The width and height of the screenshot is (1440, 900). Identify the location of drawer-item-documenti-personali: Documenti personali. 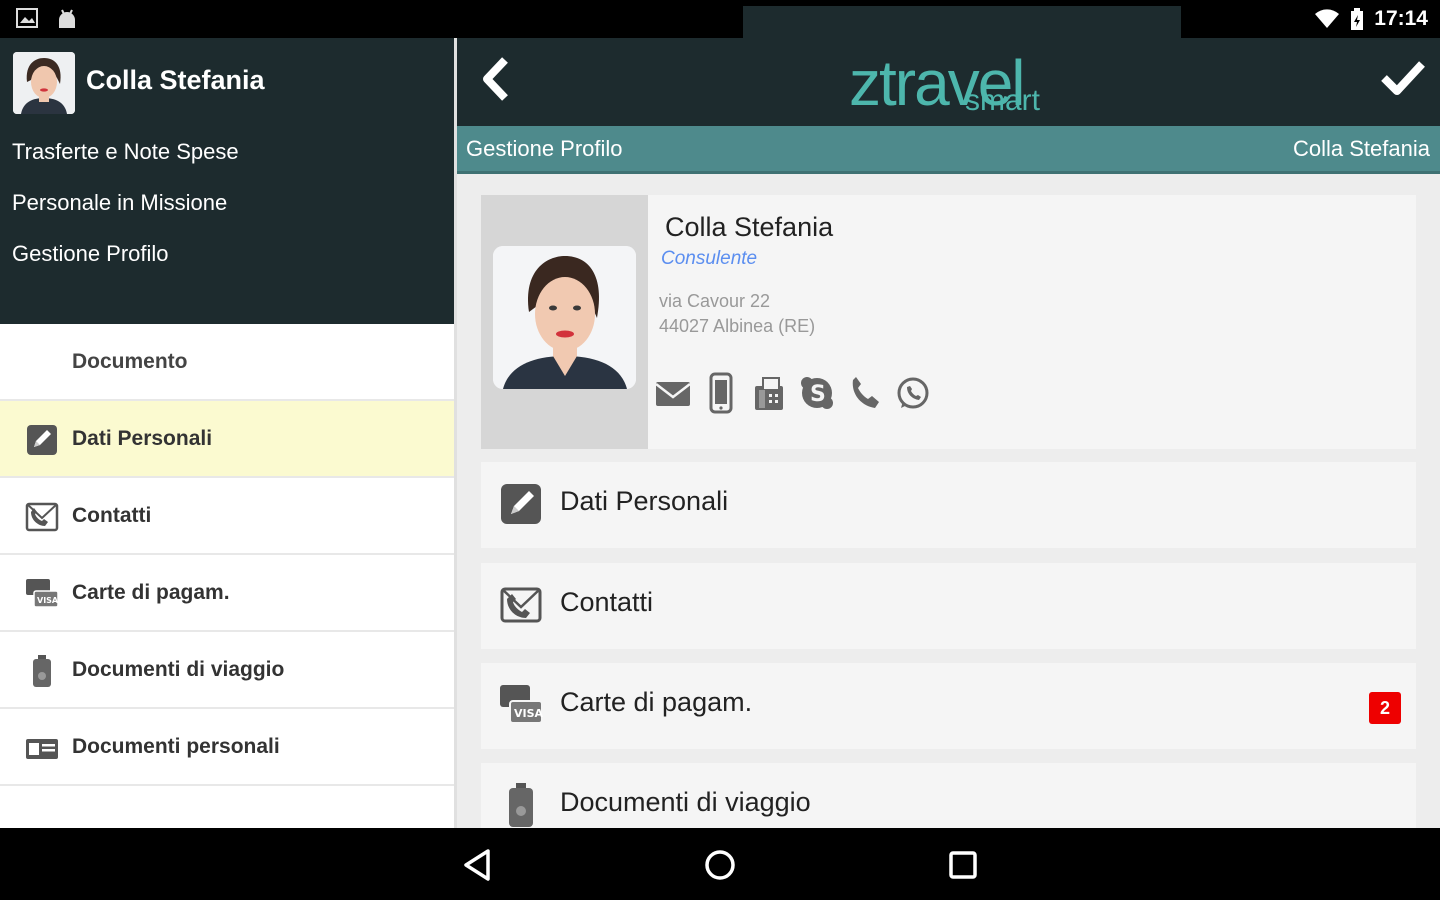
(227, 747).